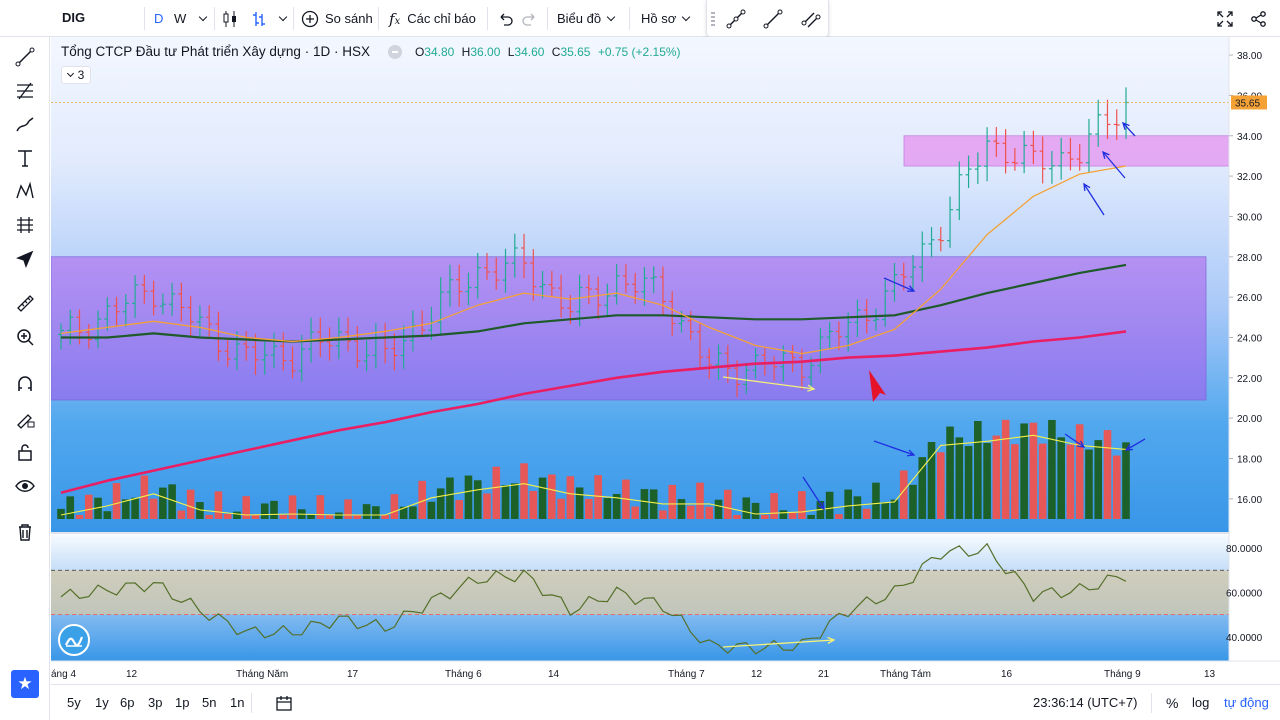  I want to click on indicators-button: fx Các chỉ báo, so click(432, 18).